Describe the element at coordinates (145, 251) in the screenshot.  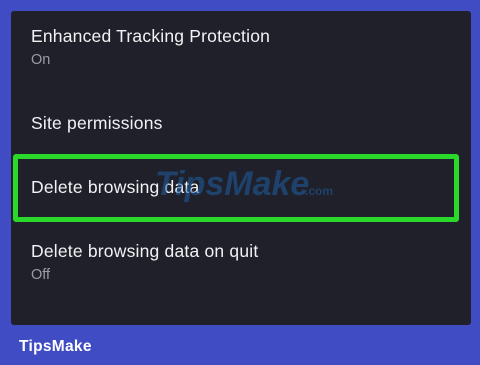
I see `setting-title: Delete browsing data on quit` at that location.